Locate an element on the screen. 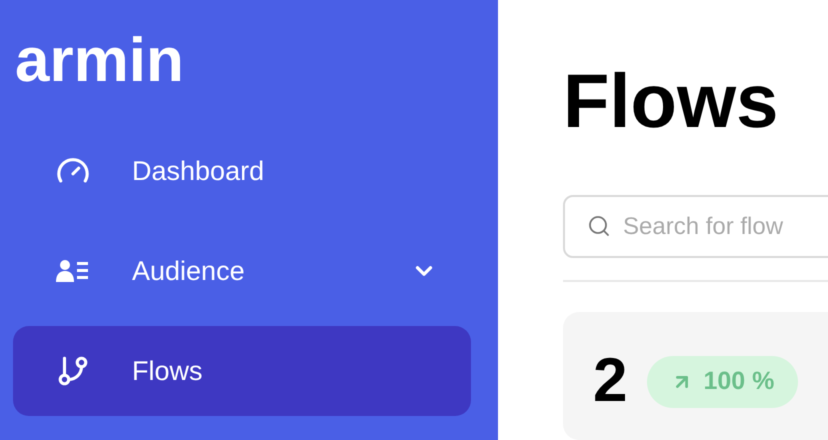 Image resolution: width=828 pixels, height=440 pixels. nav-item: Audience is located at coordinates (242, 271).